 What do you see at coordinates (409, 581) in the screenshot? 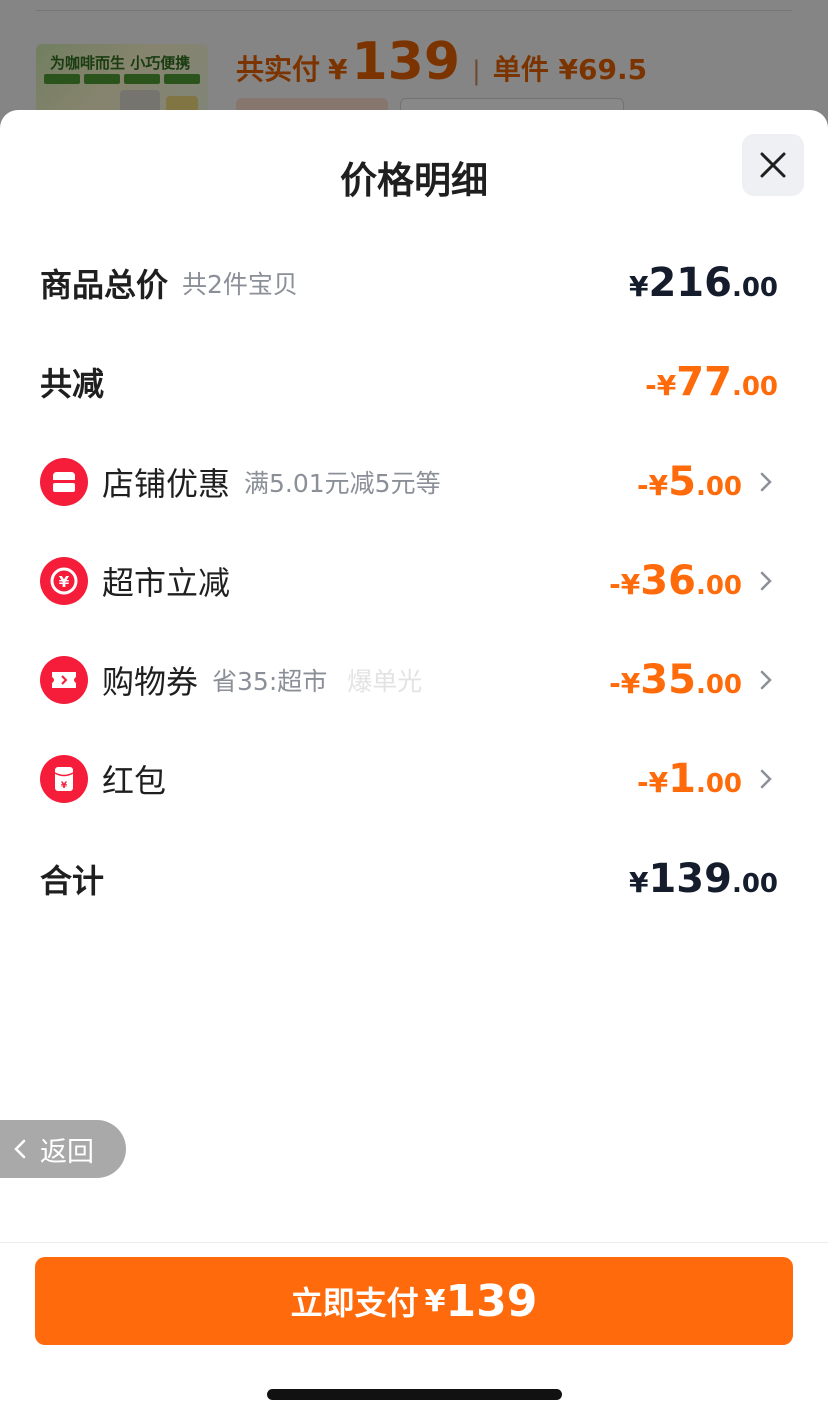
I see `row-supermarket-discount: ¥ 超市立减 -¥ 36.00` at bounding box center [409, 581].